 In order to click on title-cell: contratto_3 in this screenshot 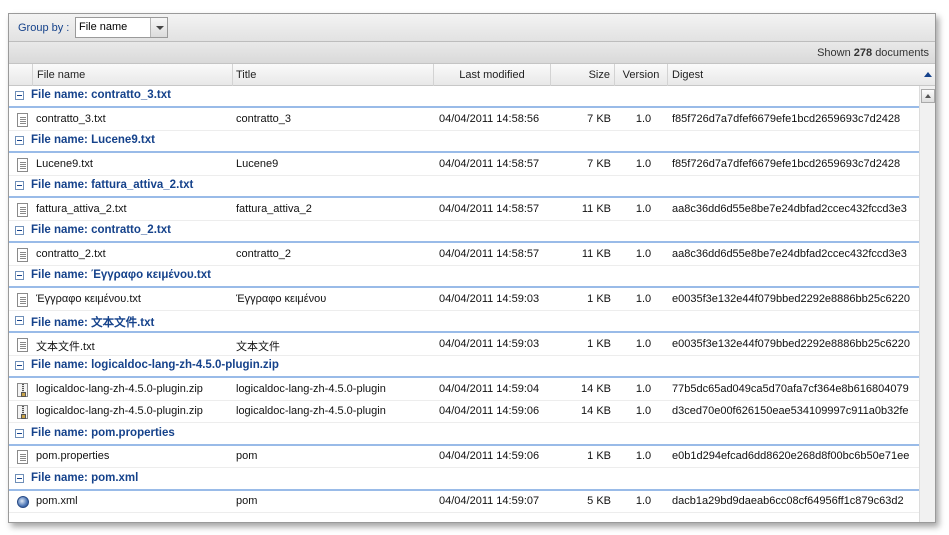, I will do `click(264, 119)`.